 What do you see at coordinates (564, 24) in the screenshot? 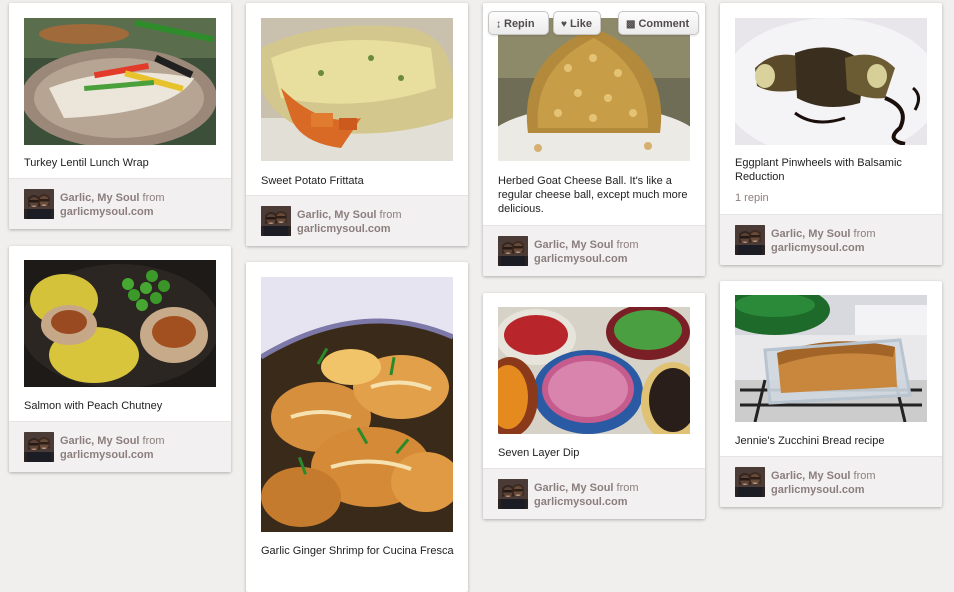
I see `heart-icon: ♥` at bounding box center [564, 24].